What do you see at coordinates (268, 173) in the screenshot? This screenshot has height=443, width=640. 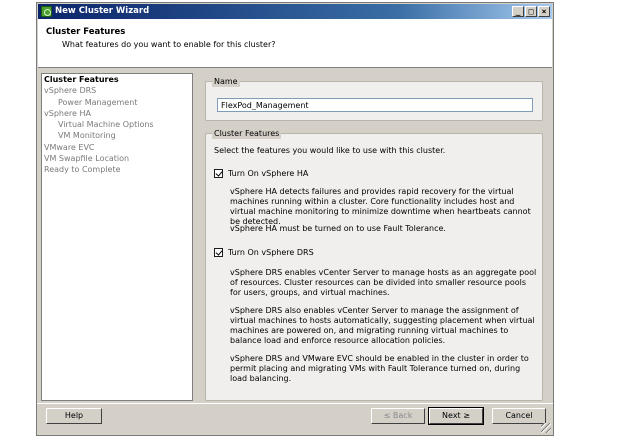 I see `vsphere-ha-label: Turn On vSphere HA` at bounding box center [268, 173].